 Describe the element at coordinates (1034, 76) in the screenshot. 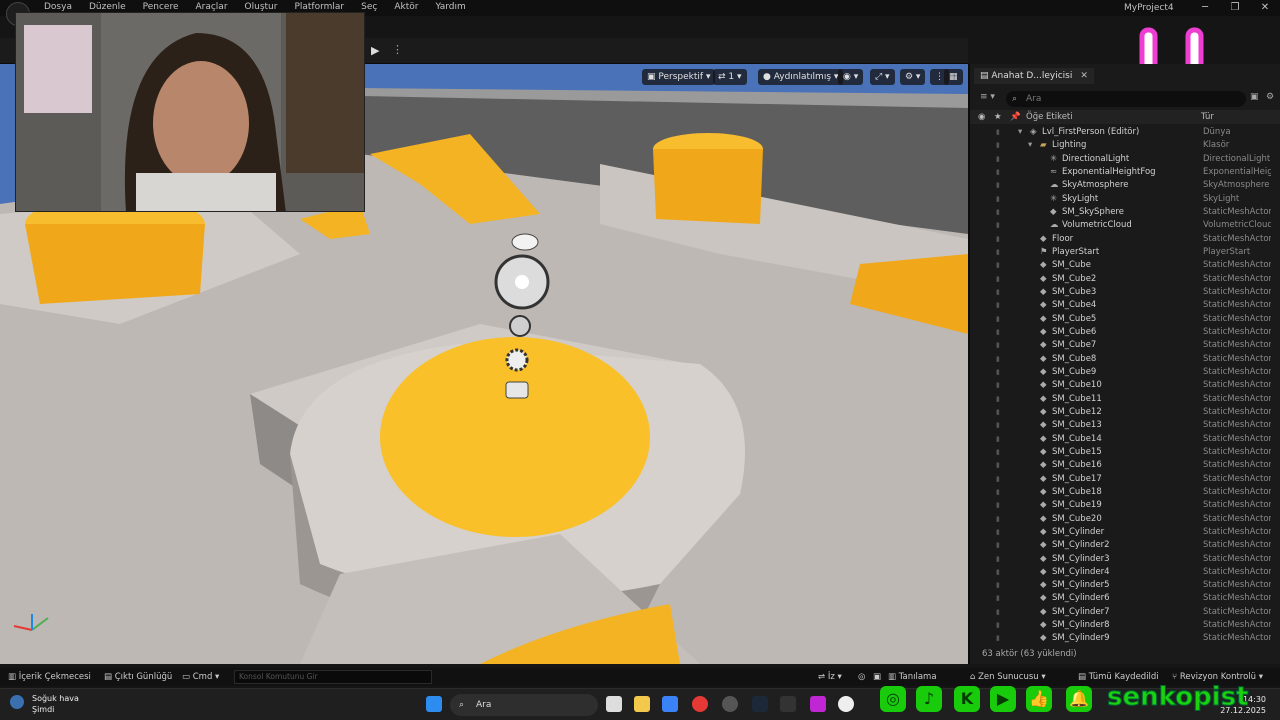

I see `outliner-tab: ▤ Anahat D...leyicisi ✕` at that location.